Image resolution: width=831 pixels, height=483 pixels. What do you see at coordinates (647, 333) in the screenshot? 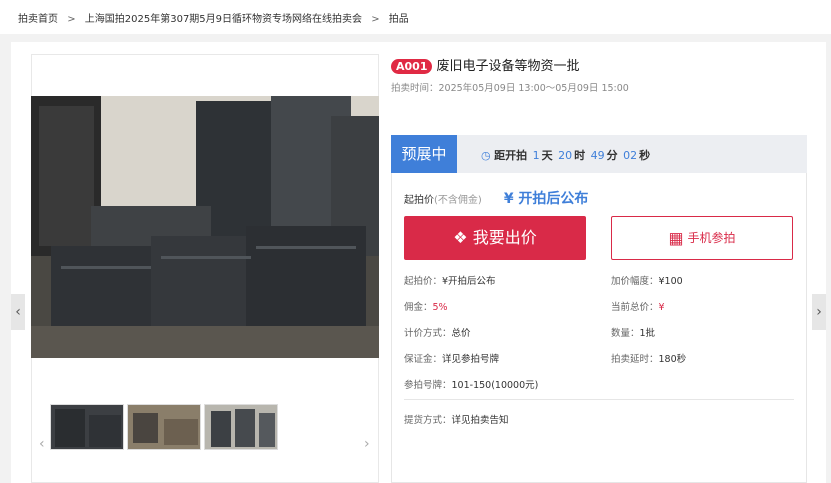
I see `detail-value: 1批` at bounding box center [647, 333].